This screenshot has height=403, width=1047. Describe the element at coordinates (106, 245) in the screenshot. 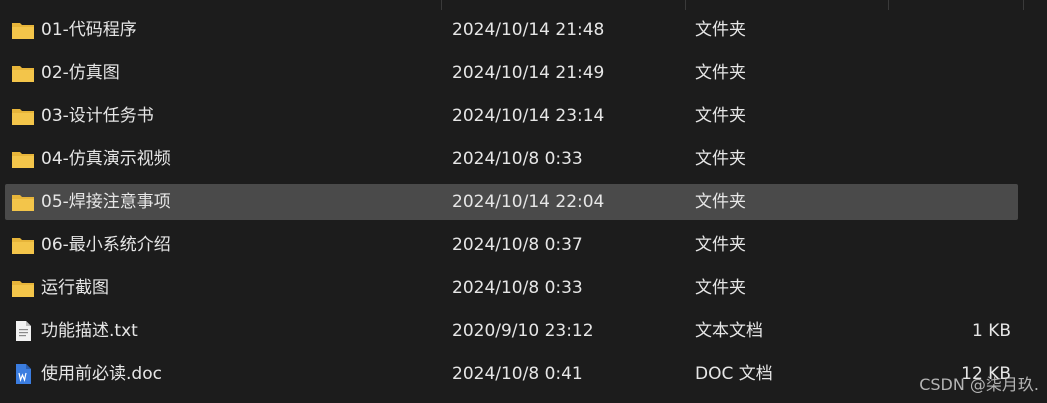

I see `file-name: 06-最小系统介绍` at that location.